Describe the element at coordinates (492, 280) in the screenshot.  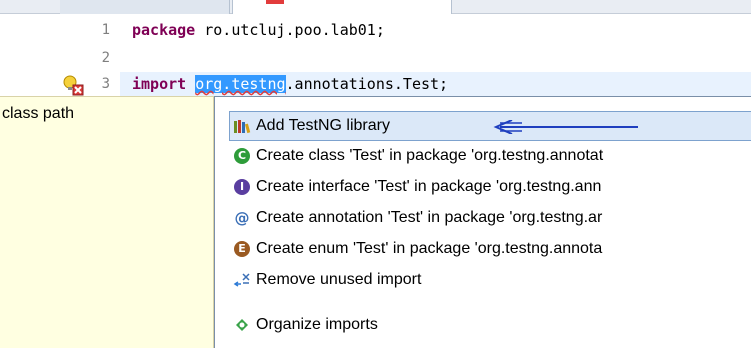
I see `proposal-remove-unused-import: Remove unused import` at that location.